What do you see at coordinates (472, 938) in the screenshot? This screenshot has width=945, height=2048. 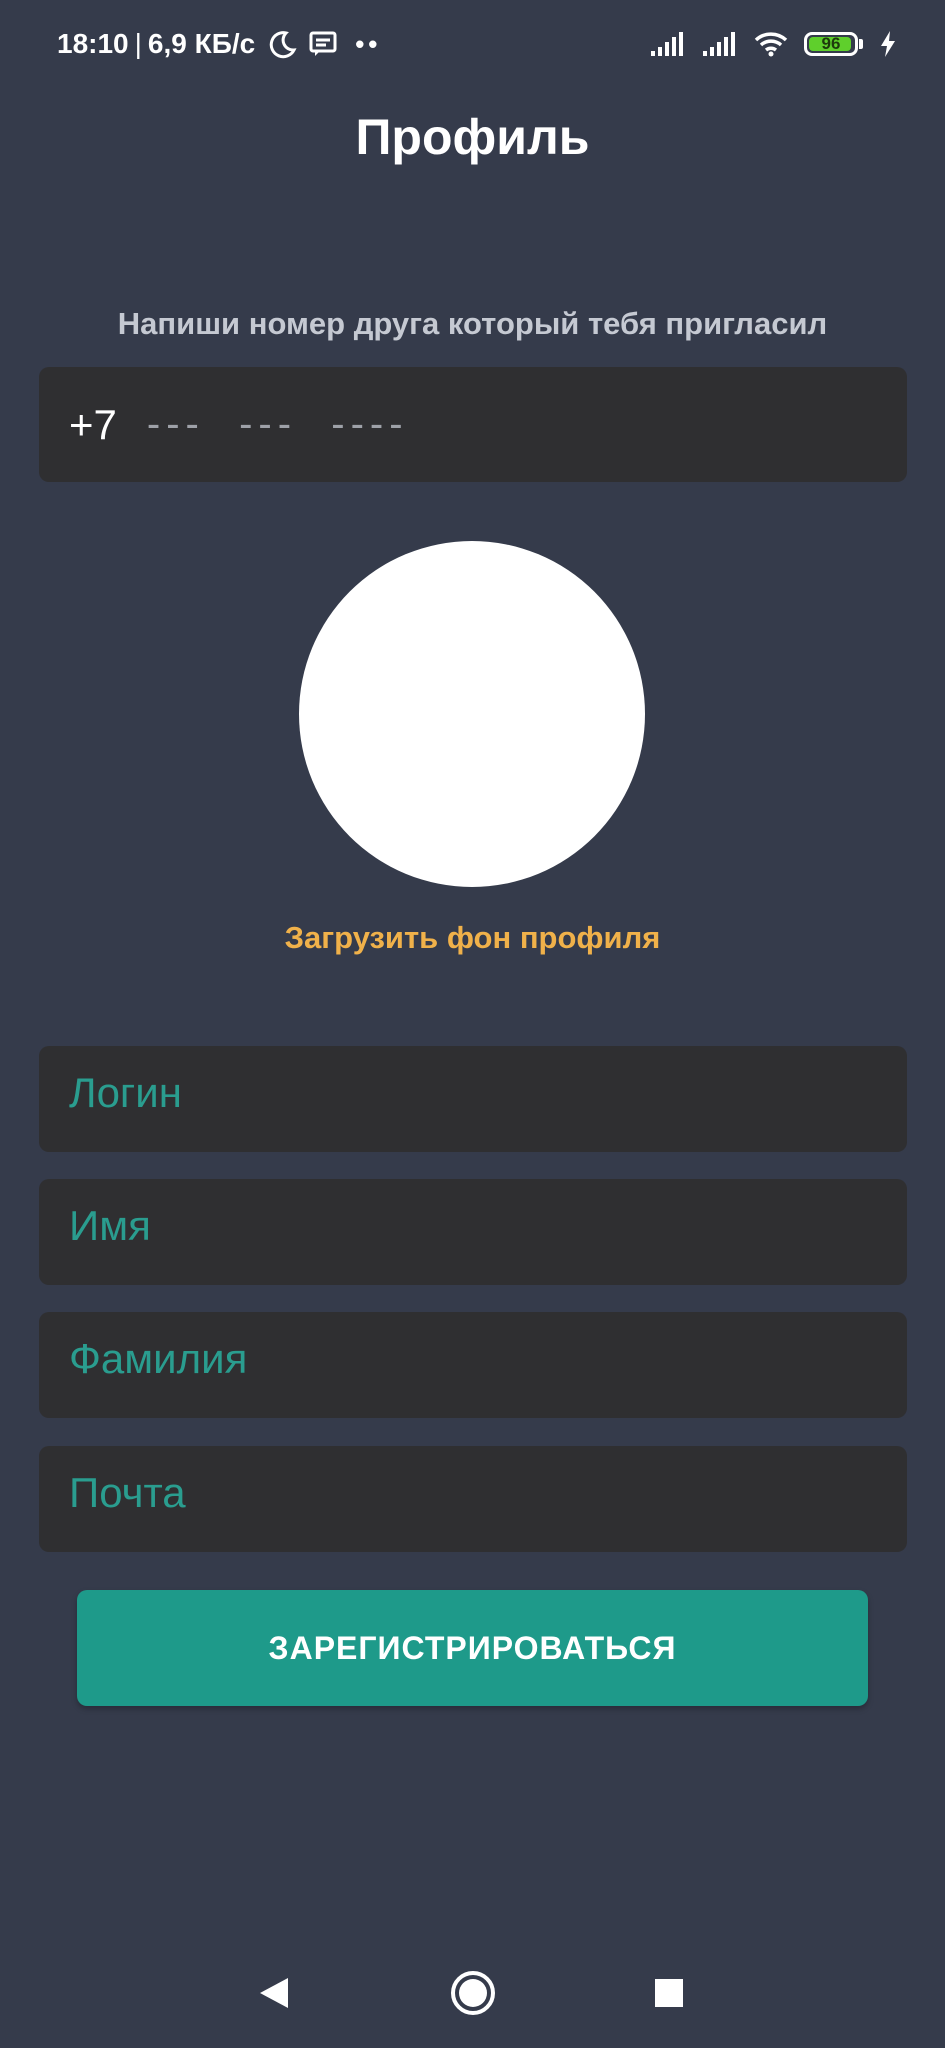 I see `upload-profile-background-link: Загрузить фон профиля` at bounding box center [472, 938].